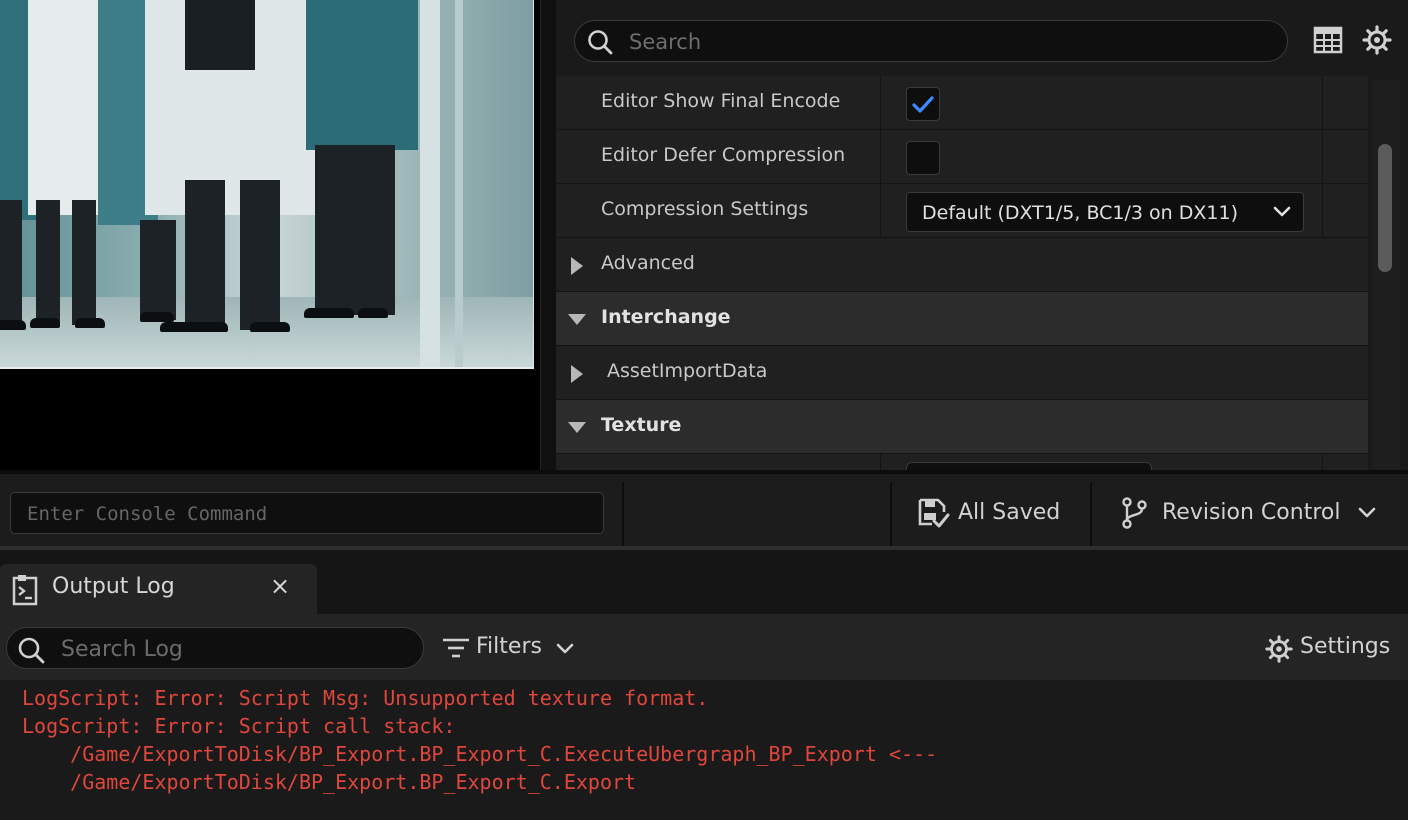  Describe the element at coordinates (147, 514) in the screenshot. I see `console-placeholder: Enter Console Command` at that location.